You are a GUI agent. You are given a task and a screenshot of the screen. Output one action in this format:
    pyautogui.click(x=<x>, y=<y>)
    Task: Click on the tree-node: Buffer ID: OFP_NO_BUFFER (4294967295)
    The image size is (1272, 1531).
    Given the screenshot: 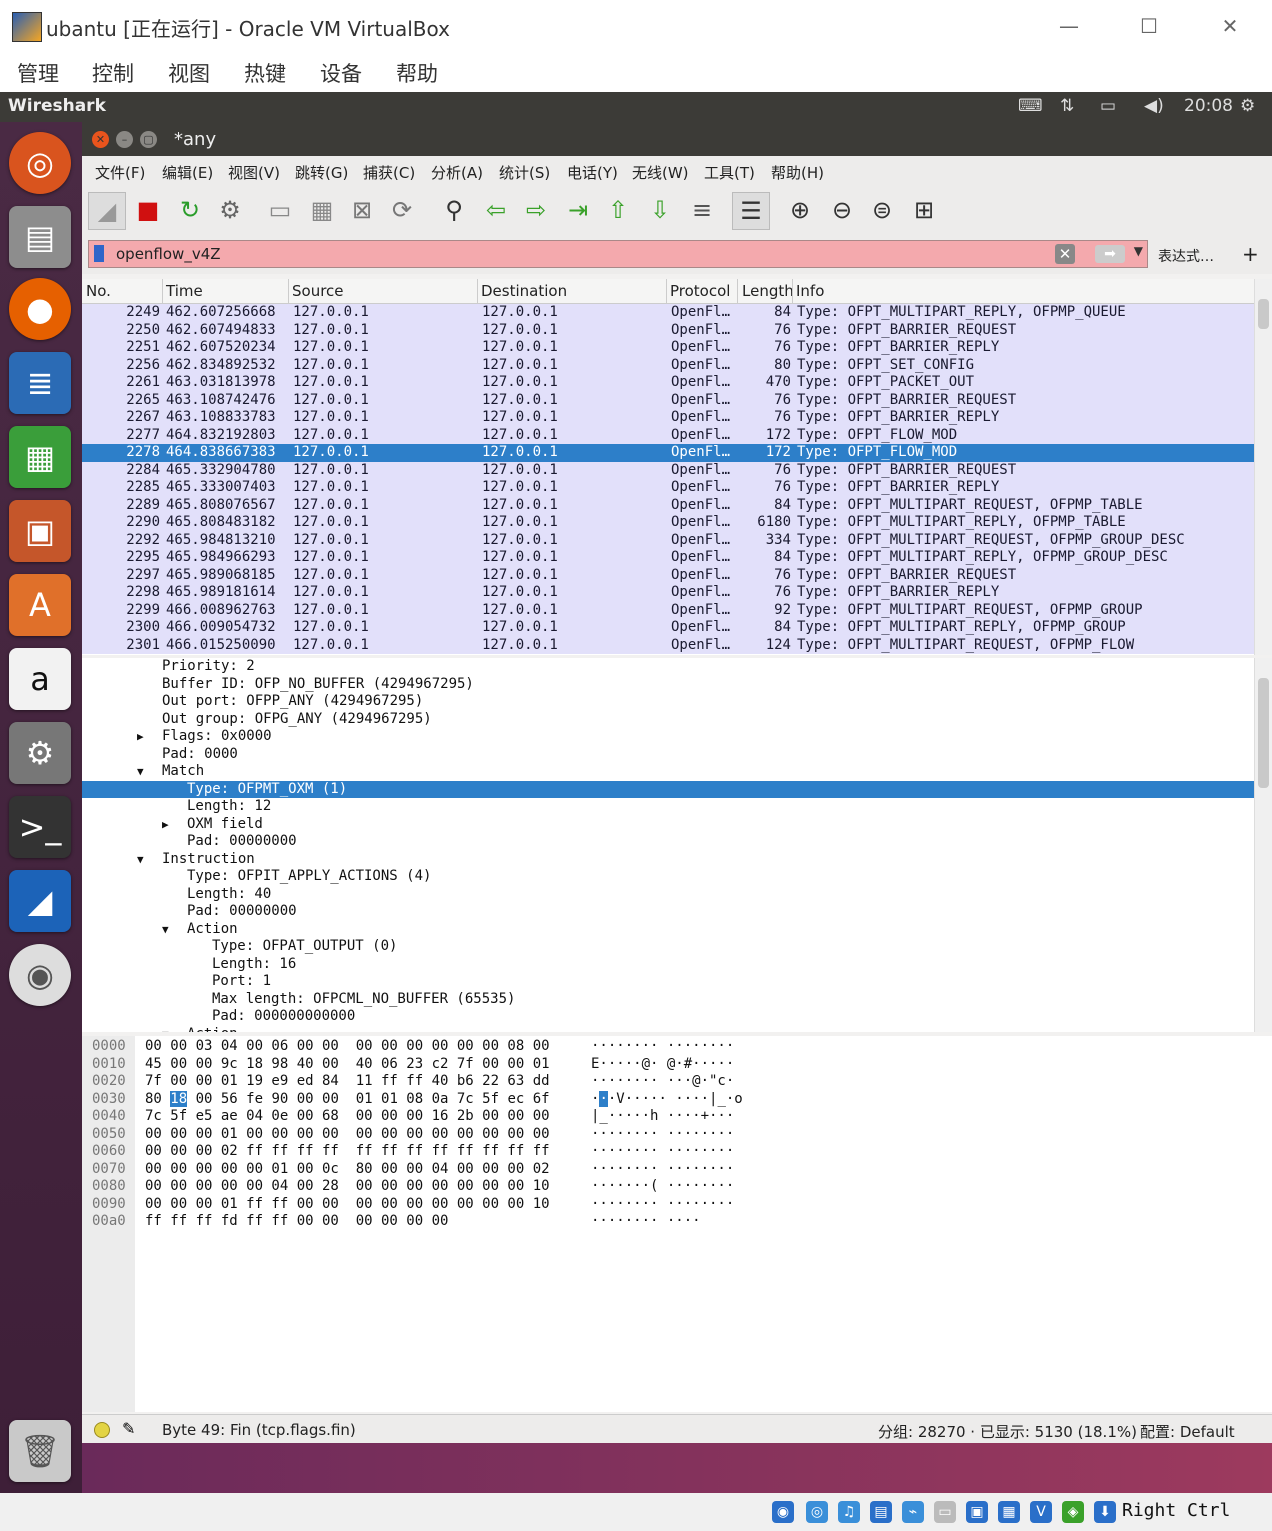 What is the action you would take?
    pyautogui.click(x=668, y=685)
    